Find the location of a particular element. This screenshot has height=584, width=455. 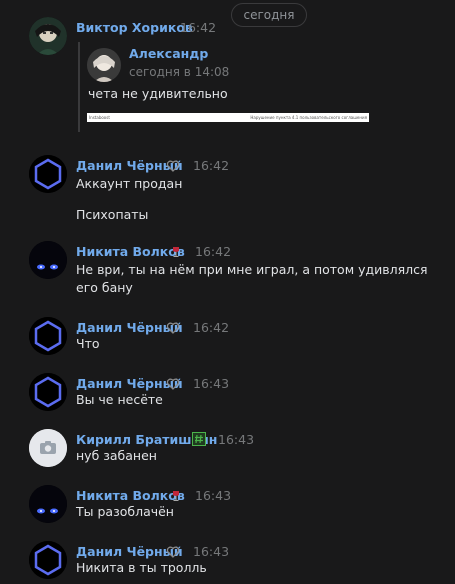

message-item: Данил Чёрный 16:43 Никита в ты тролль is located at coordinates (227, 560).